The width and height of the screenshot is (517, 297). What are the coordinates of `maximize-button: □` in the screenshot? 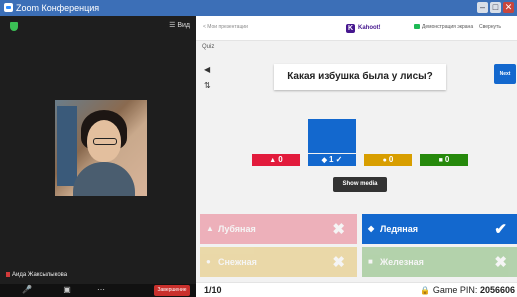 It's located at (495, 7).